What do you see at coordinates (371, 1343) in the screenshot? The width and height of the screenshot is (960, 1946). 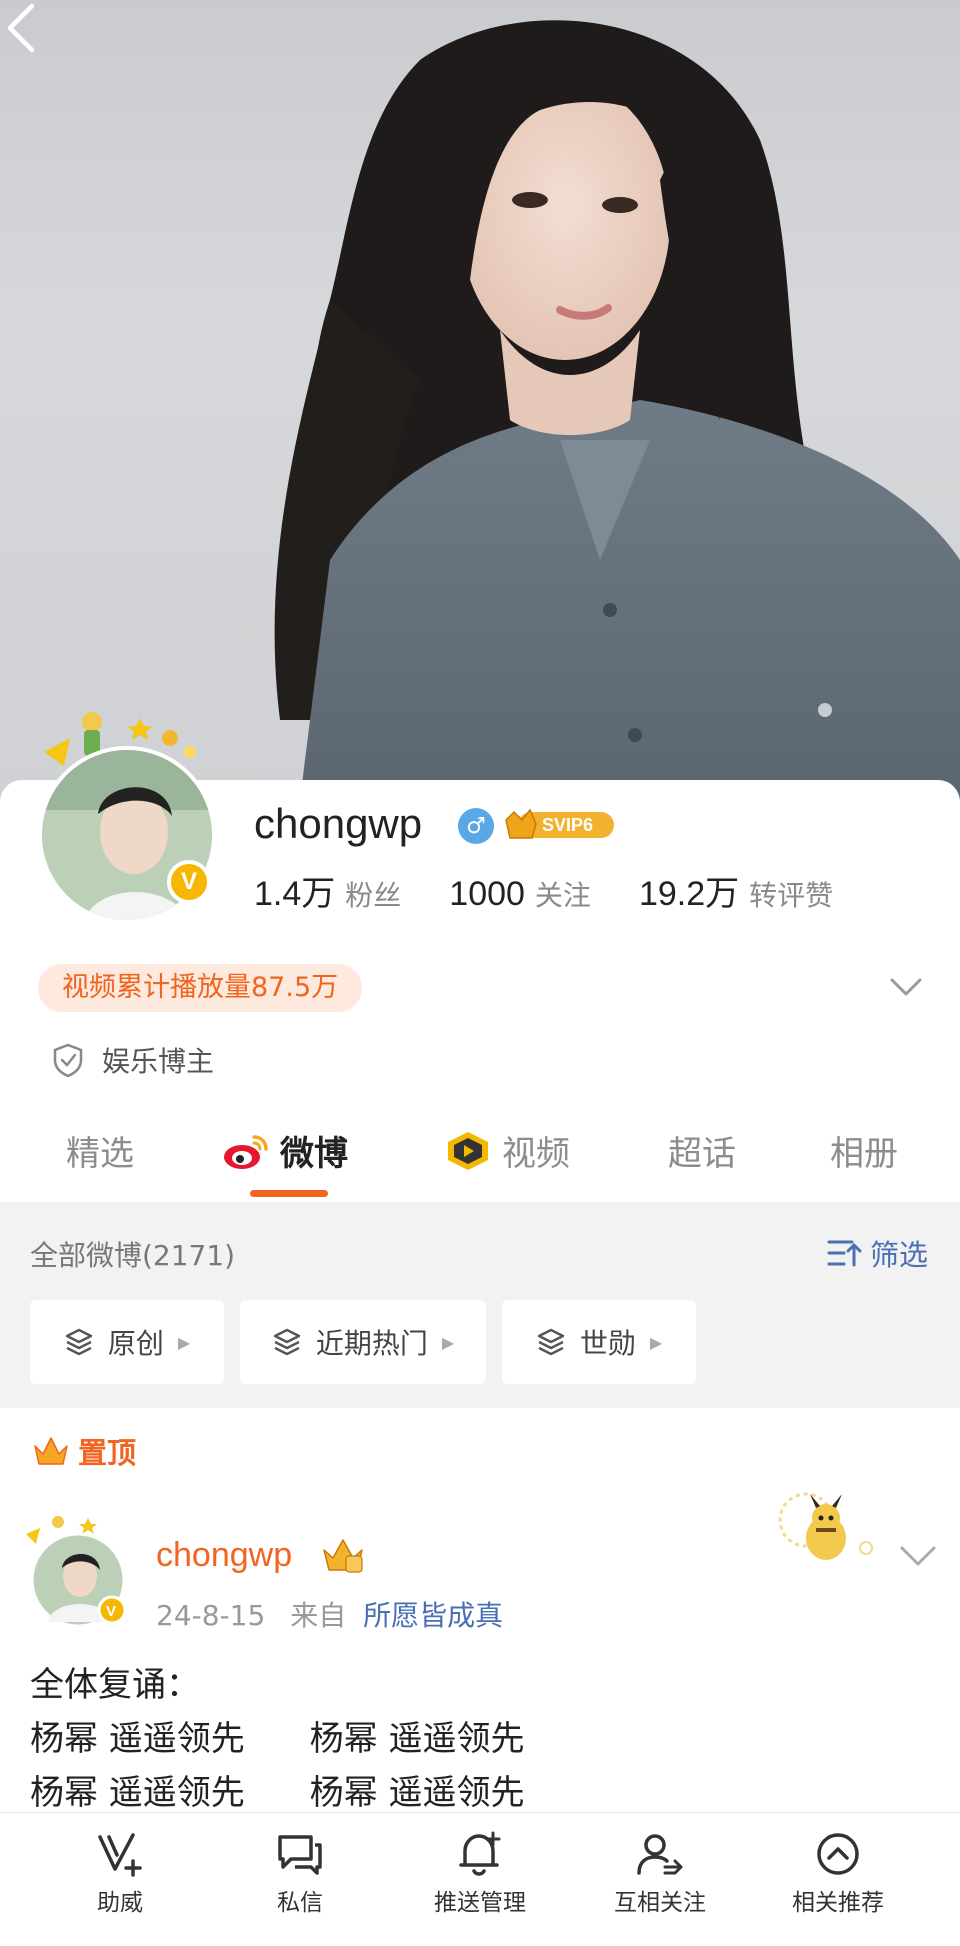 I see `chip-recent-hot-label: 近期热门` at bounding box center [371, 1343].